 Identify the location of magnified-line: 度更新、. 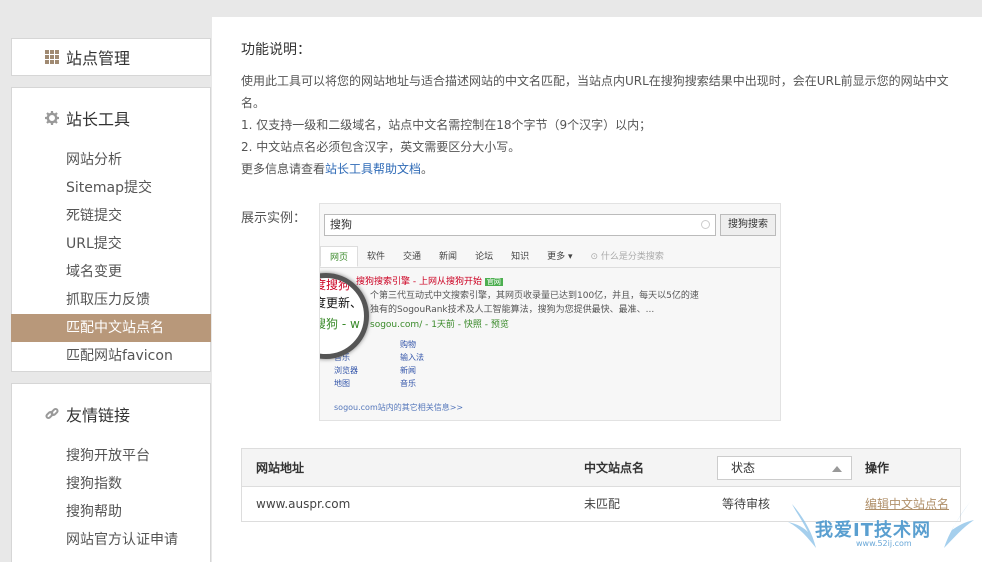
(341, 303).